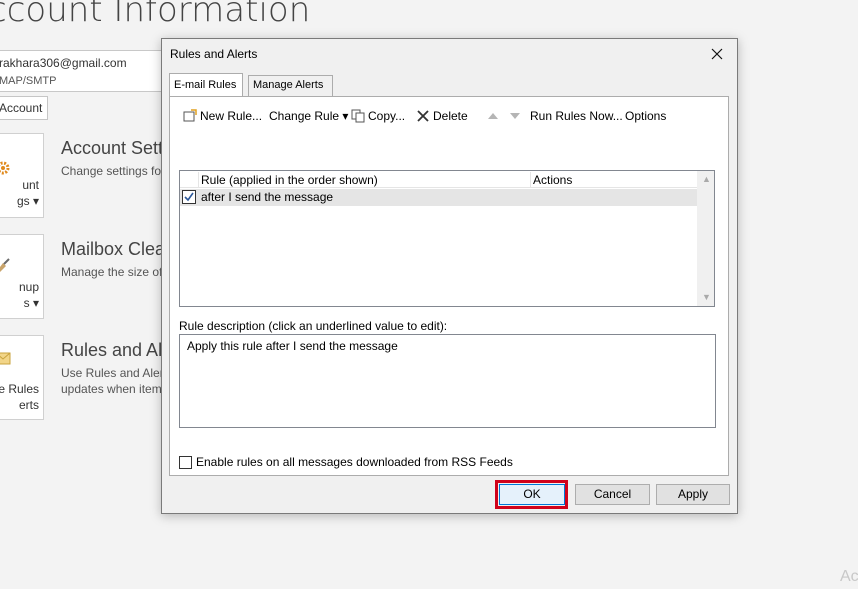  What do you see at coordinates (358, 116) in the screenshot?
I see `copy-icon` at bounding box center [358, 116].